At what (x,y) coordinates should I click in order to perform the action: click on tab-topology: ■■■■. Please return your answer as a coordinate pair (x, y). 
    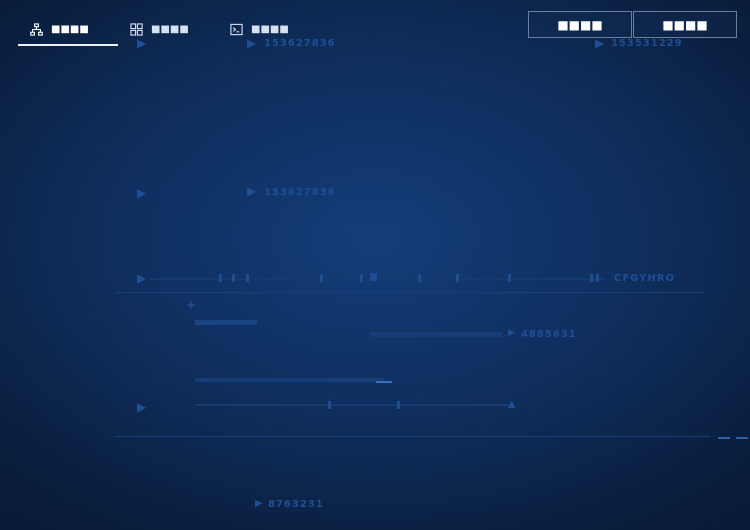
    Looking at the image, I should click on (68, 30).